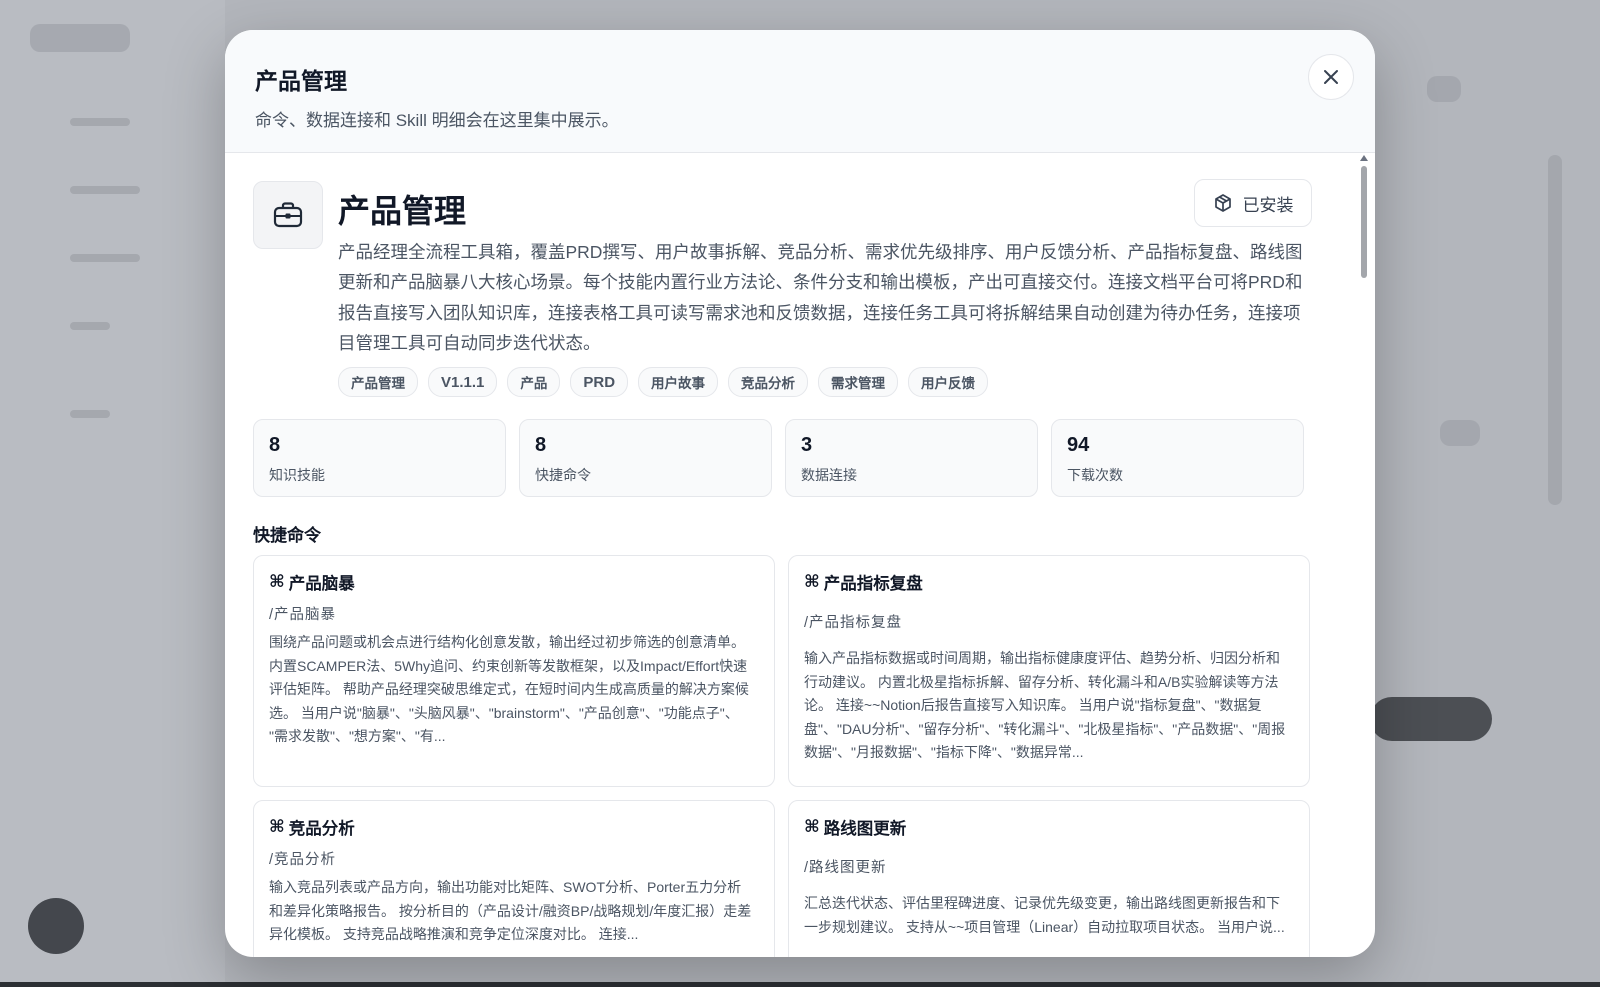 The image size is (1600, 987). I want to click on background-logo, so click(80, 38).